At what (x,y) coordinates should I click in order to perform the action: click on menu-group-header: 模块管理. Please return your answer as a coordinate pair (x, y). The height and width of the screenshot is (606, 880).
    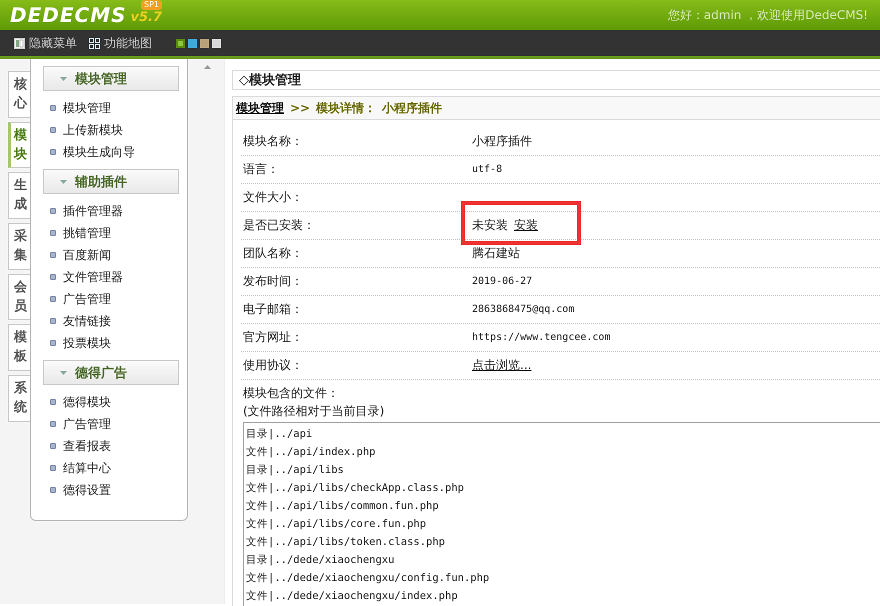
    Looking at the image, I should click on (111, 78).